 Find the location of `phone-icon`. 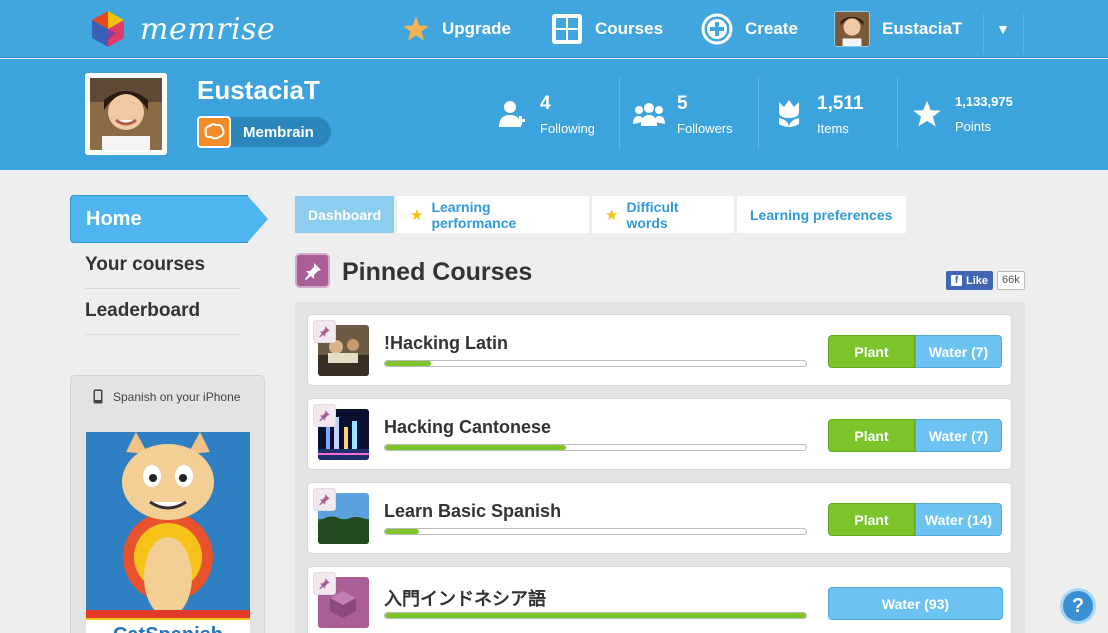

phone-icon is located at coordinates (98, 396).